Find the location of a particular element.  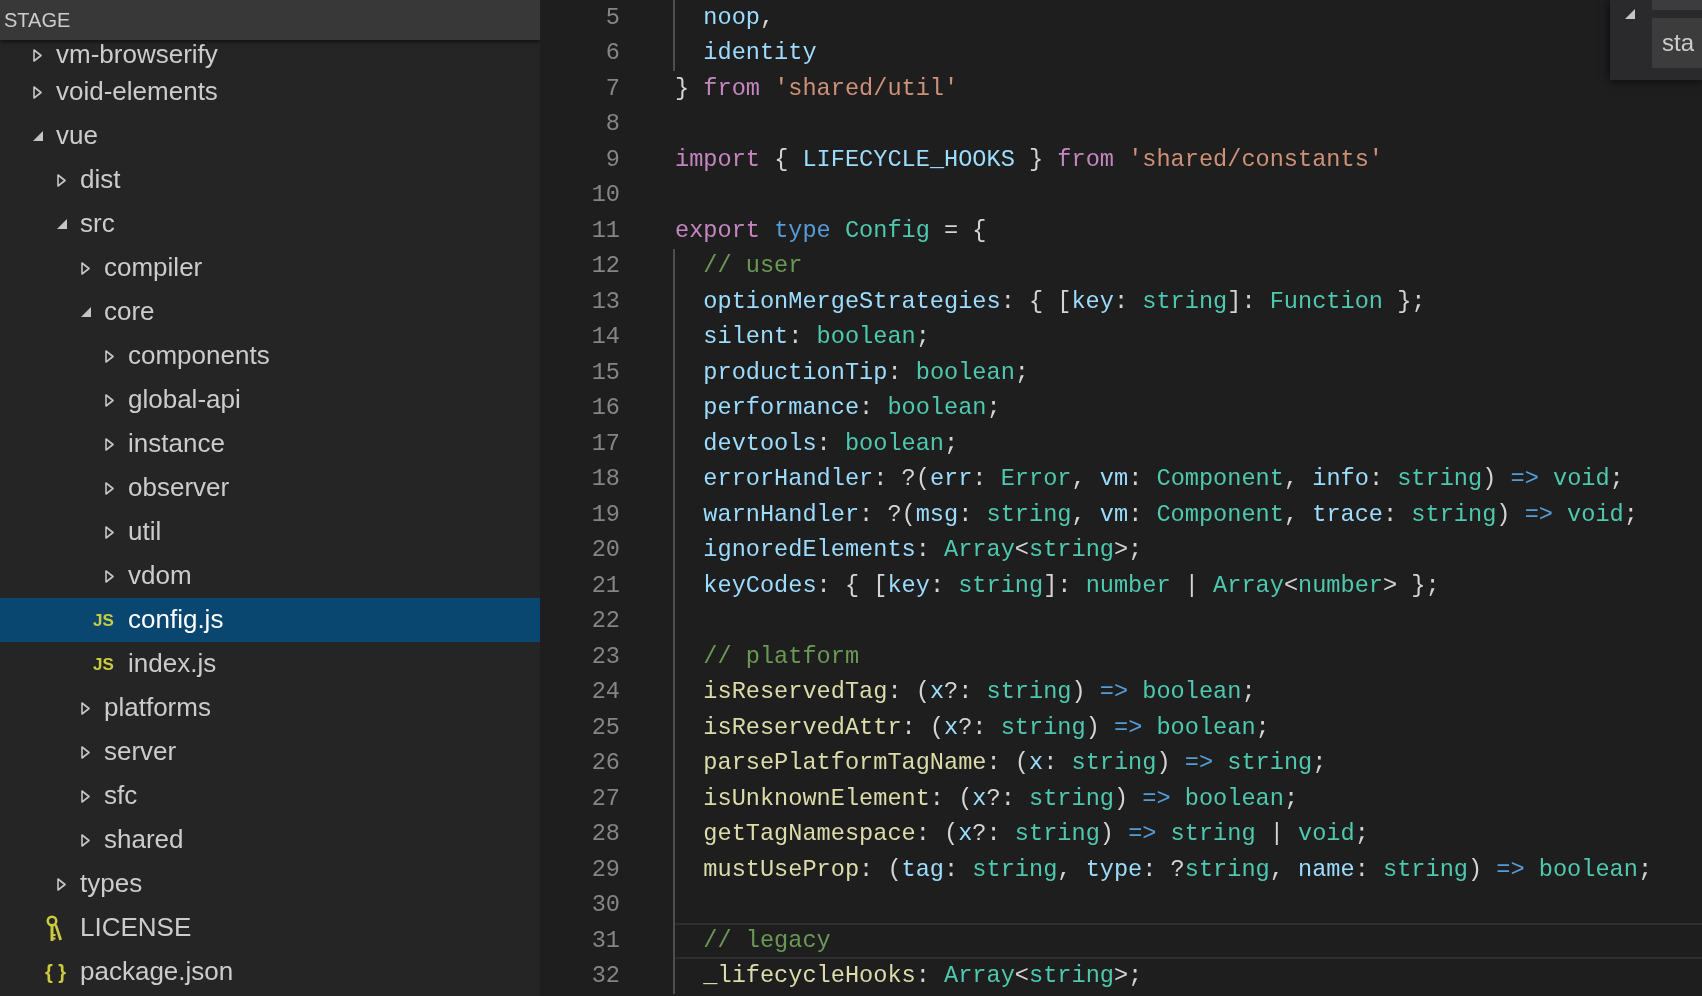

line-number: 20 is located at coordinates (605, 550).